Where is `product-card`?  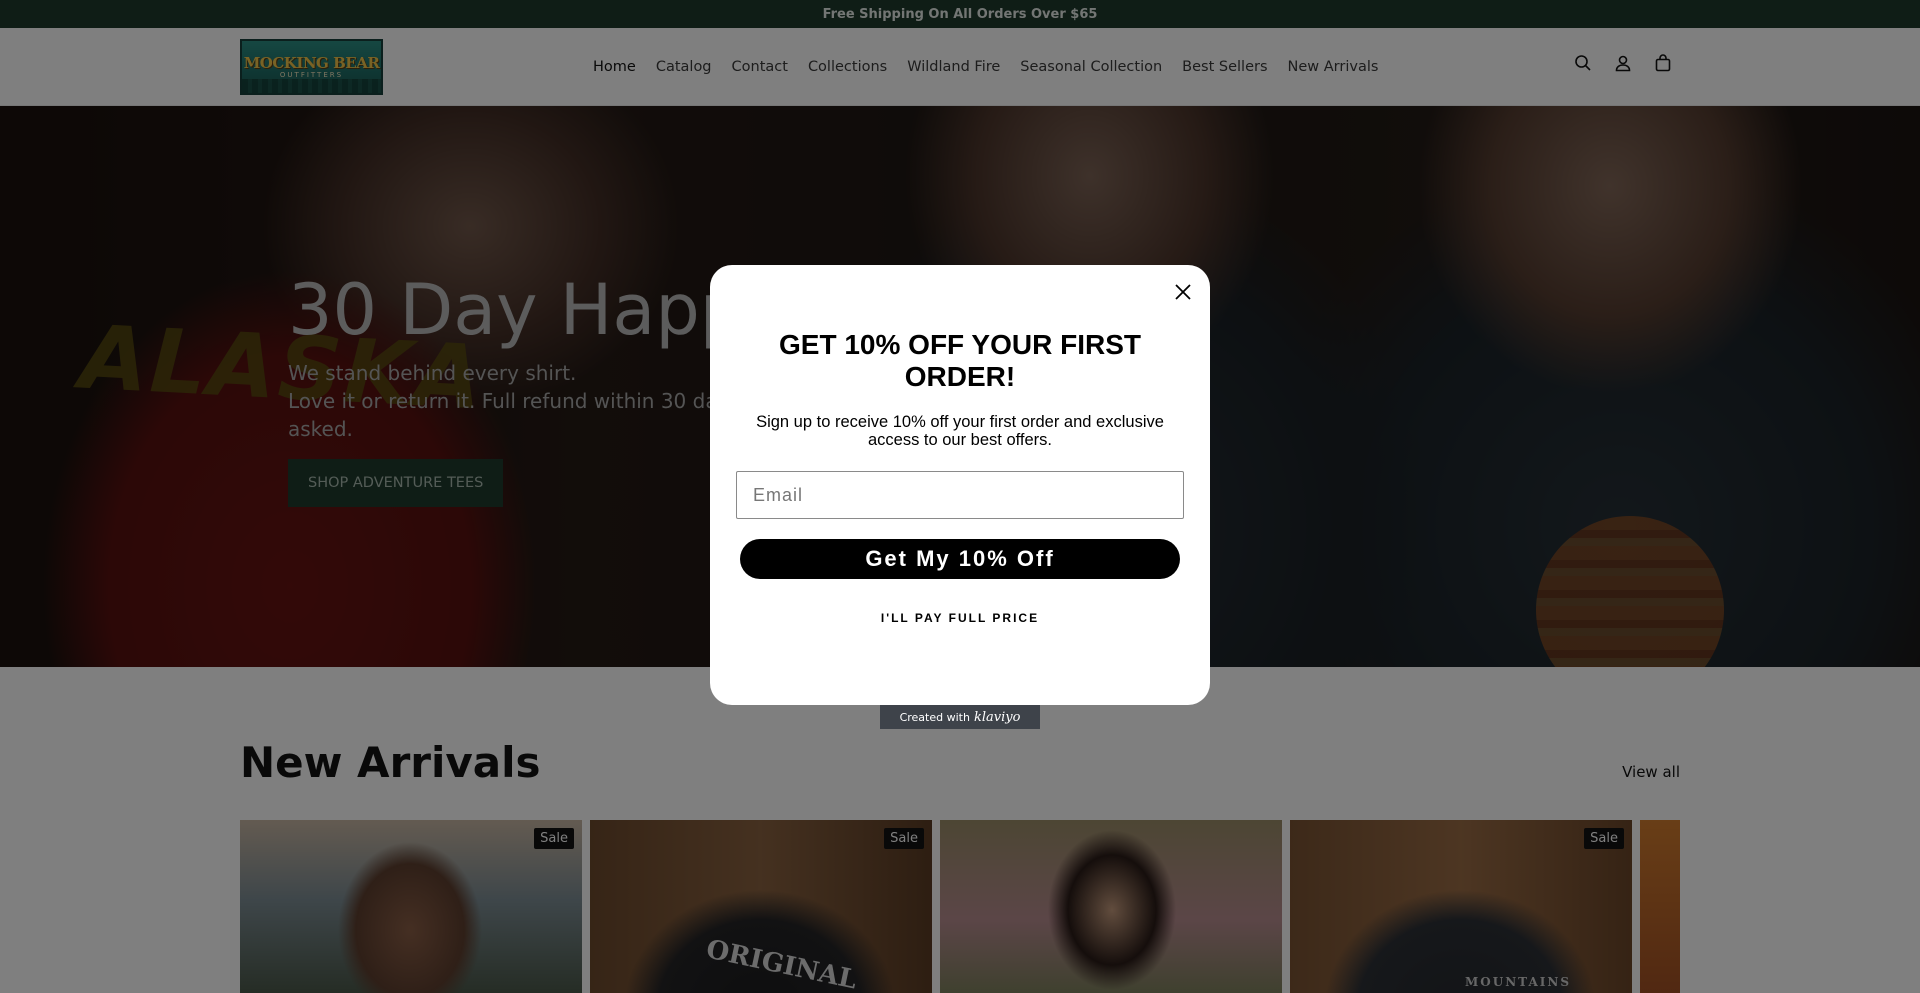
product-card is located at coordinates (1111, 906).